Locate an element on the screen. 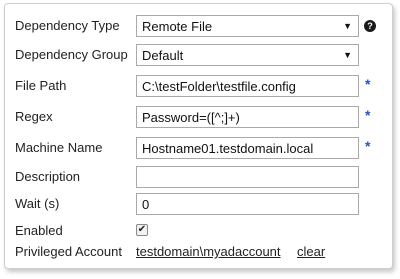 The height and width of the screenshot is (279, 400). row-file-path: File Path * is located at coordinates (198, 86).